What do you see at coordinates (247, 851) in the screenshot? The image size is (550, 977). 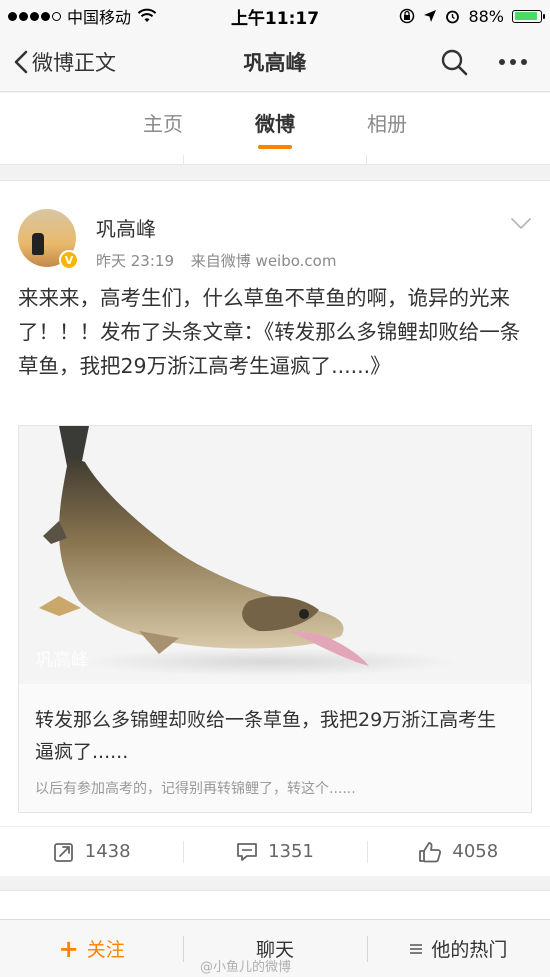 I see `comment-icon` at bounding box center [247, 851].